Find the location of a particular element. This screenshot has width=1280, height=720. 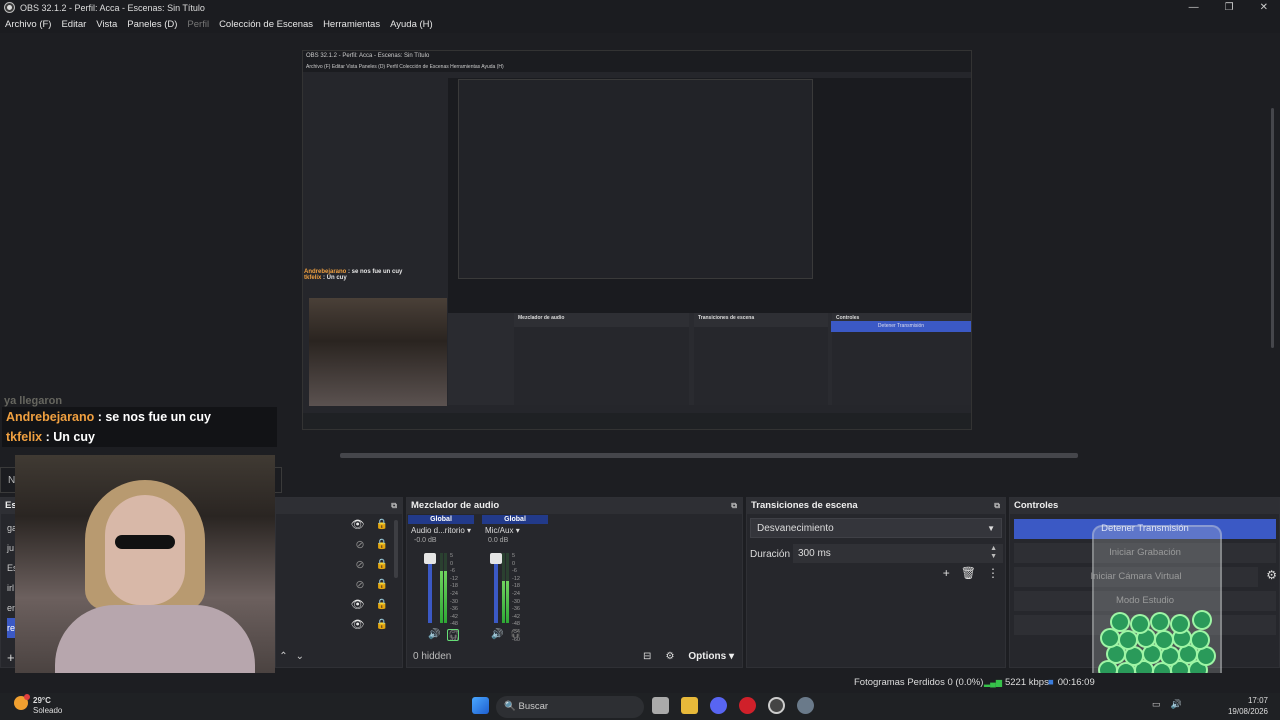

opera-icon is located at coordinates (747, 705).